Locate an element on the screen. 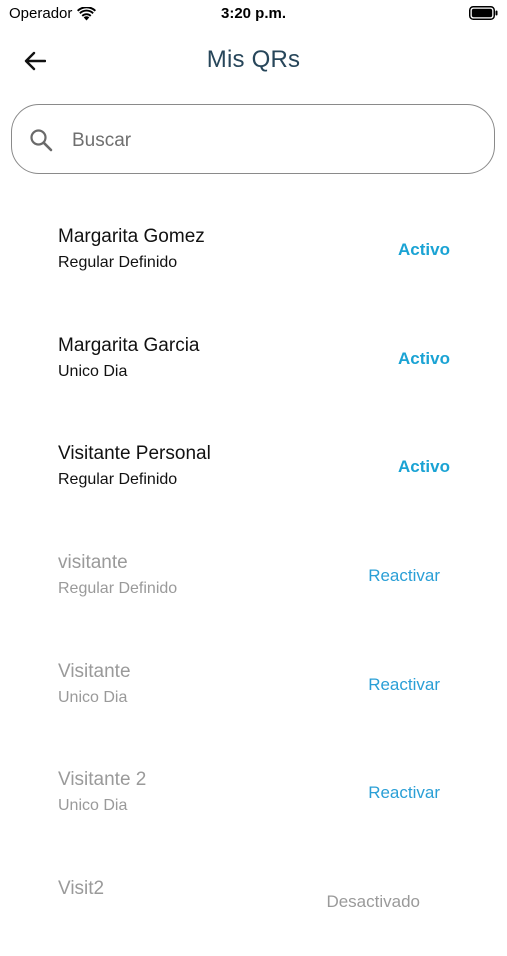  list-item: Visit2 Desactivado is located at coordinates (253, 901).